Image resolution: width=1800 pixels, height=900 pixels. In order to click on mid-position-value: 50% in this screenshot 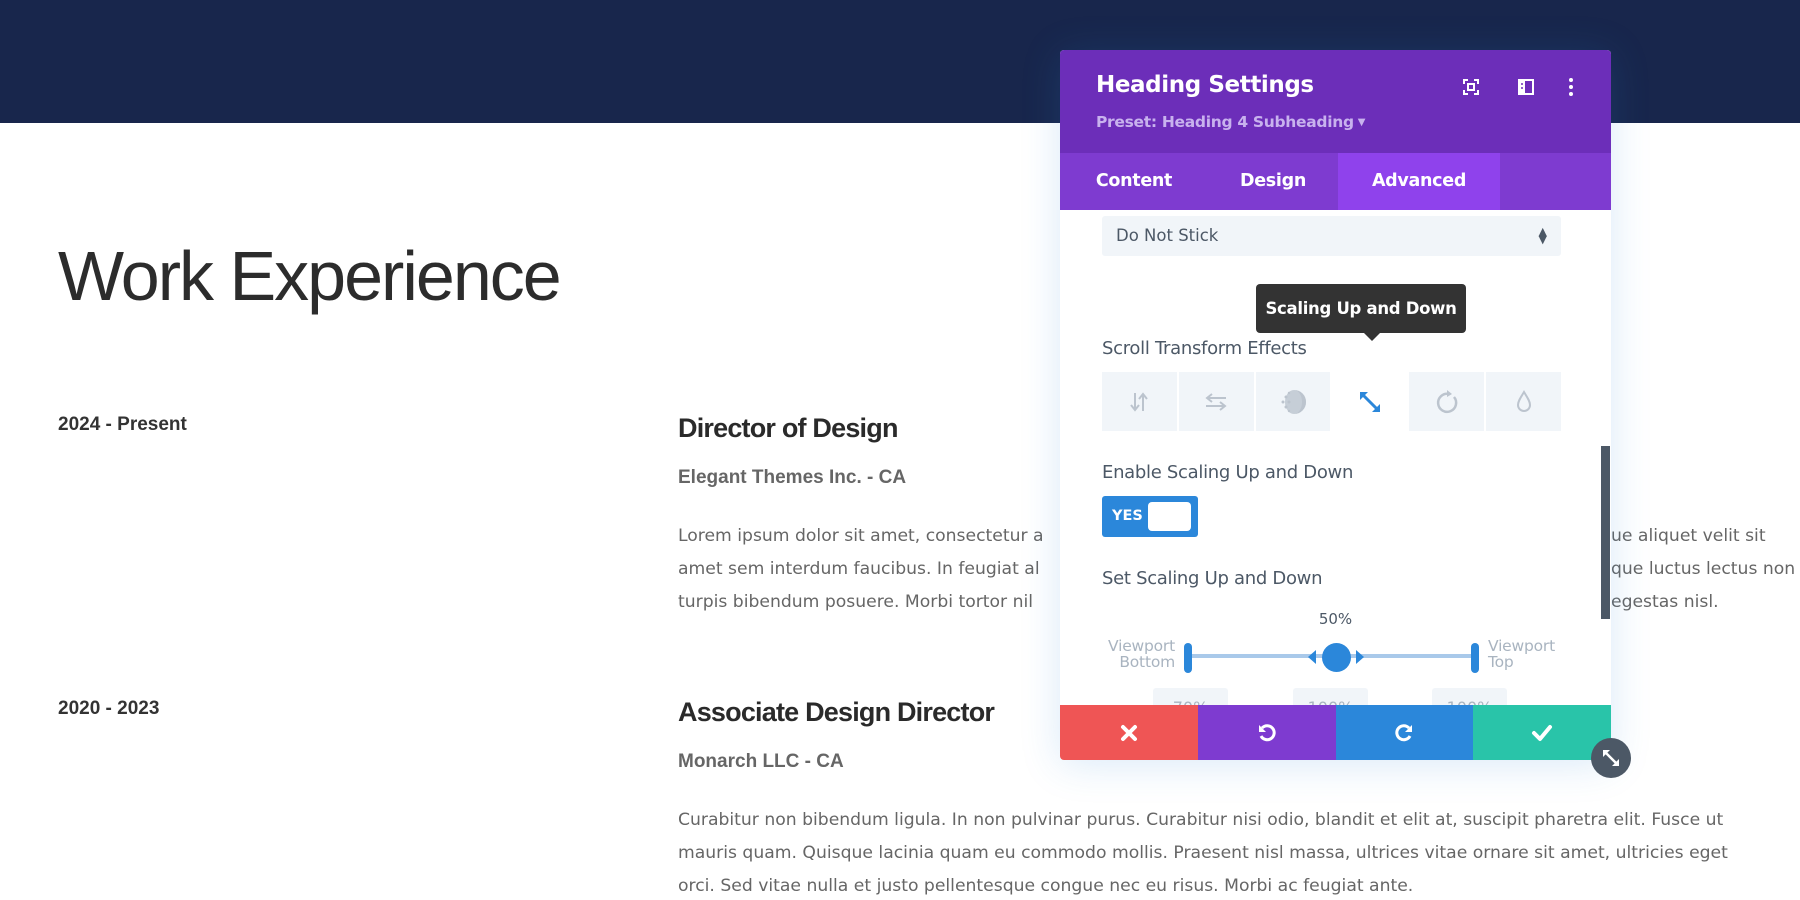, I will do `click(1335, 619)`.